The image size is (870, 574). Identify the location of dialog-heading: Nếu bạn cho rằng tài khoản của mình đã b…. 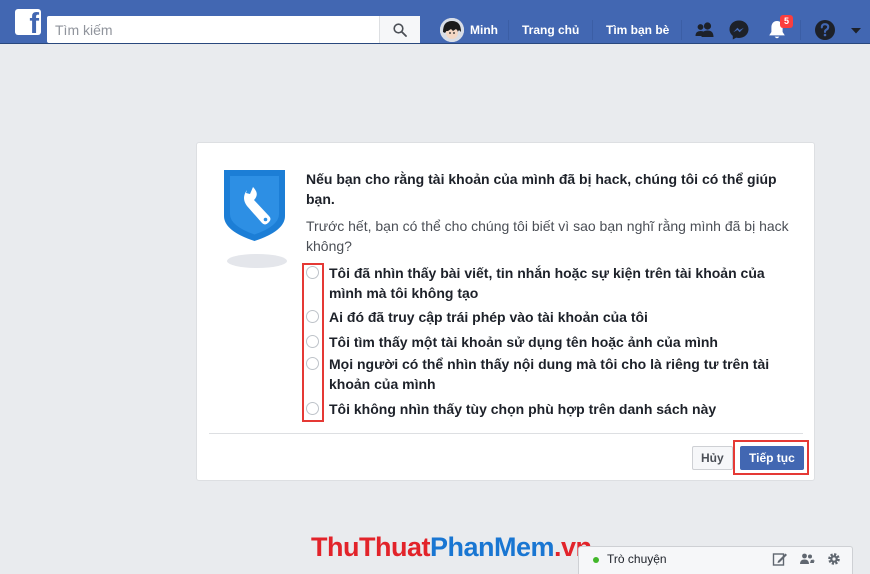
(541, 189).